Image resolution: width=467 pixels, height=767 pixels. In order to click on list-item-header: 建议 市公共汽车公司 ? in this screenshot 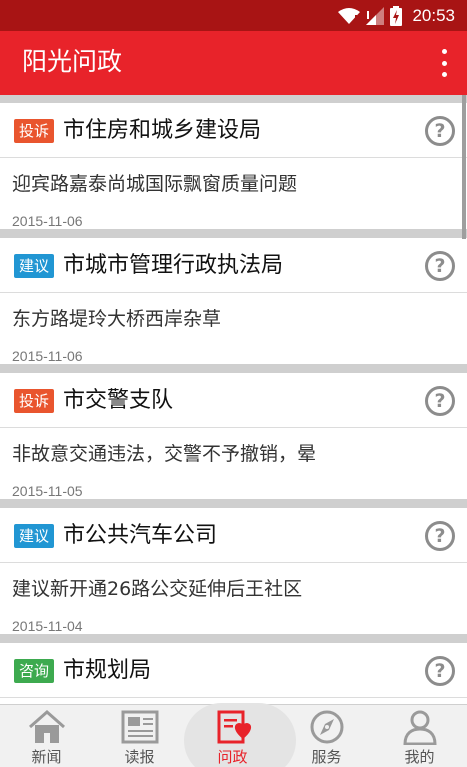, I will do `click(233, 535)`.